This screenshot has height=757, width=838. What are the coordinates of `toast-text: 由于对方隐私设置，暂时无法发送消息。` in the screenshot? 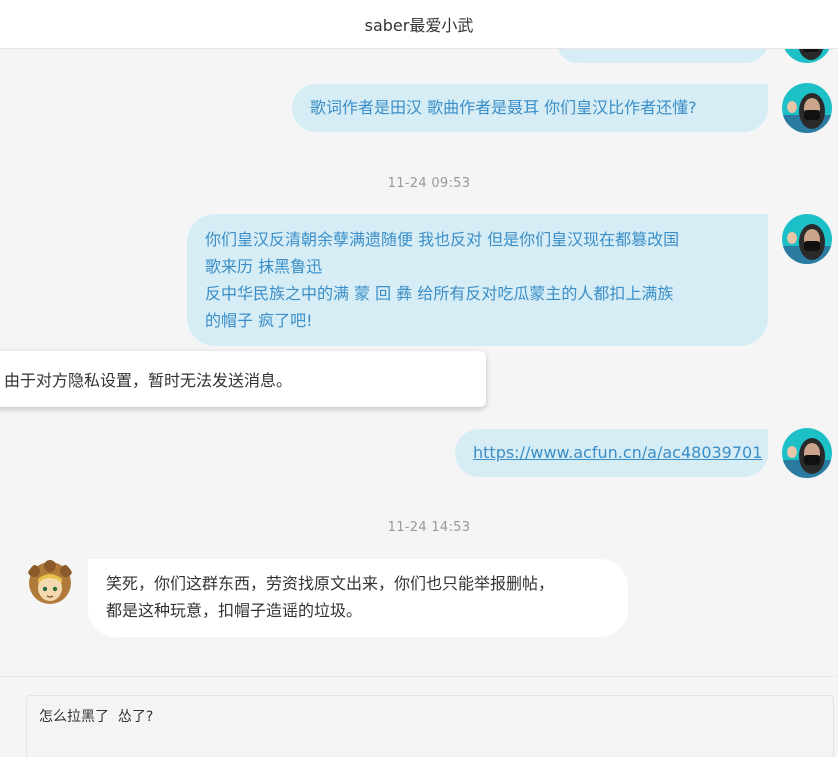 It's located at (148, 380).